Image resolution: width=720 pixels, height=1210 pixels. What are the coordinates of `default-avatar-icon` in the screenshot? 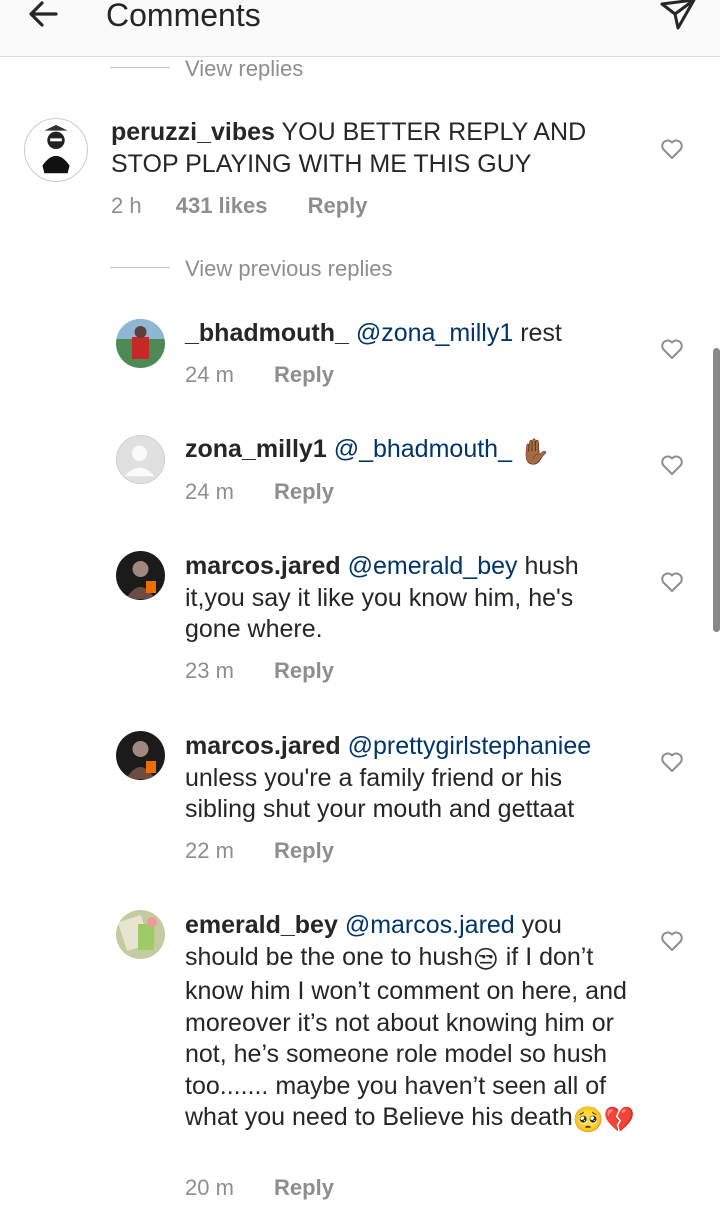 It's located at (140, 459).